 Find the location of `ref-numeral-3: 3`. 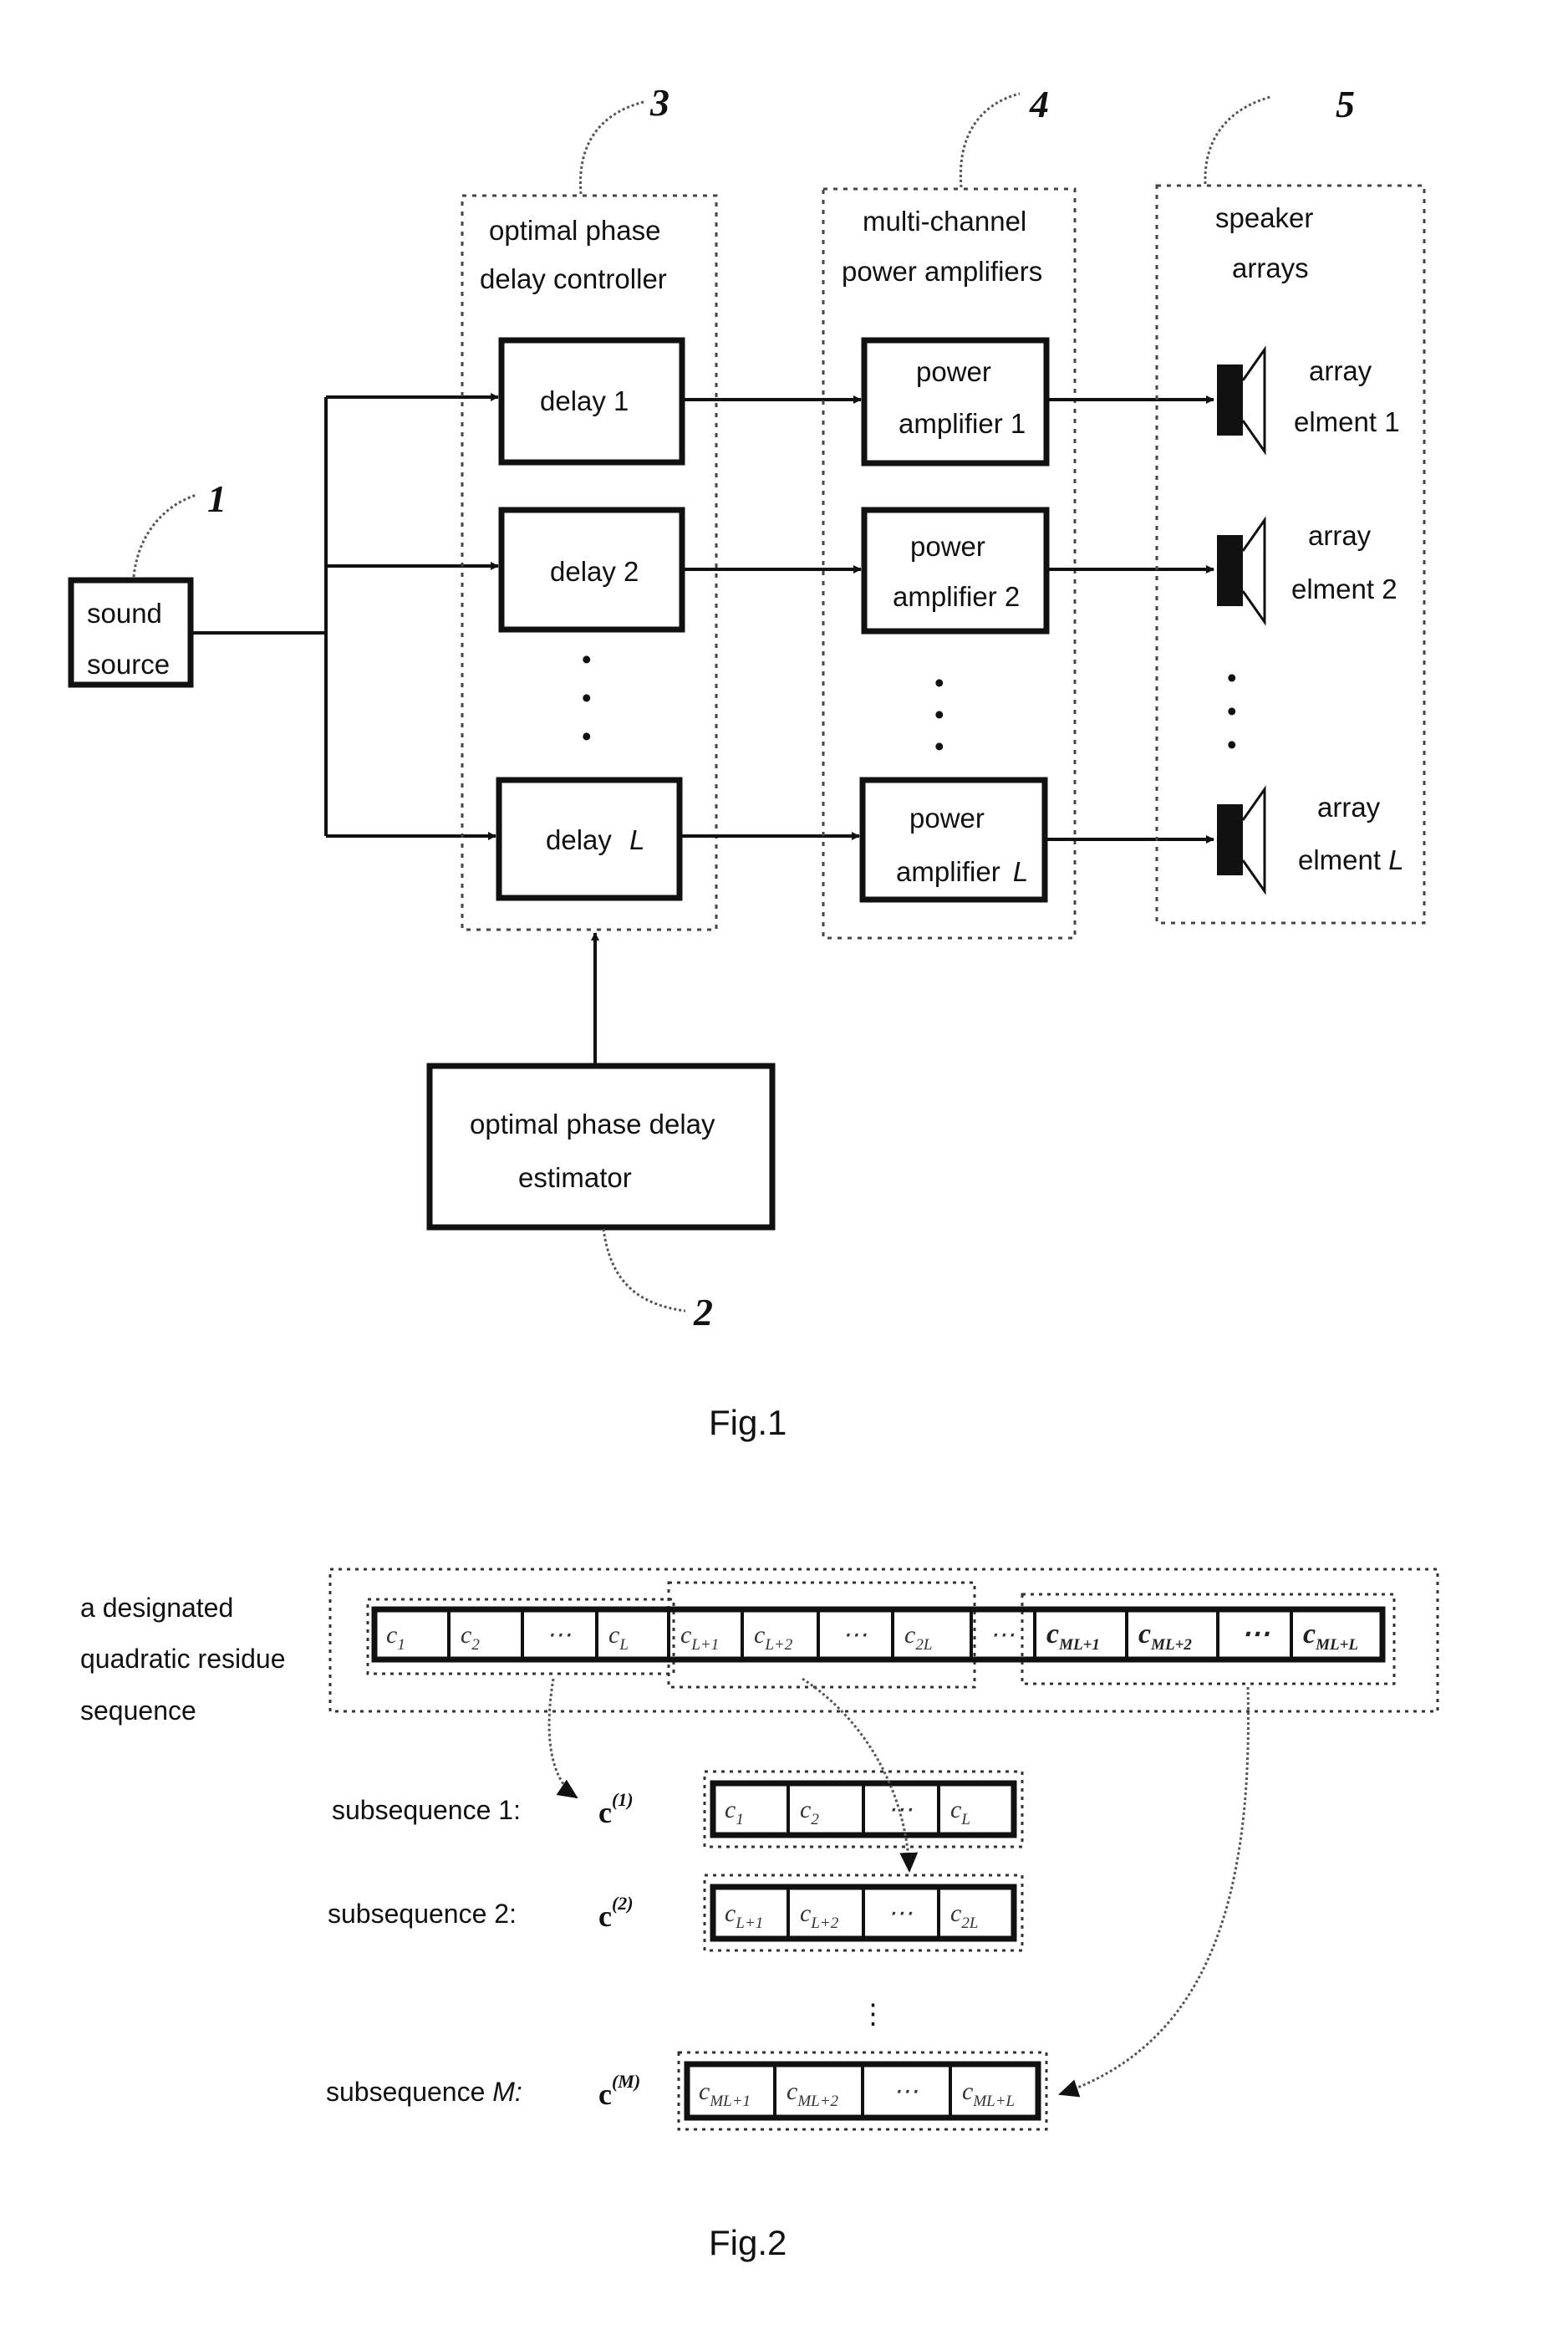

ref-numeral-3: 3 is located at coordinates (659, 102).